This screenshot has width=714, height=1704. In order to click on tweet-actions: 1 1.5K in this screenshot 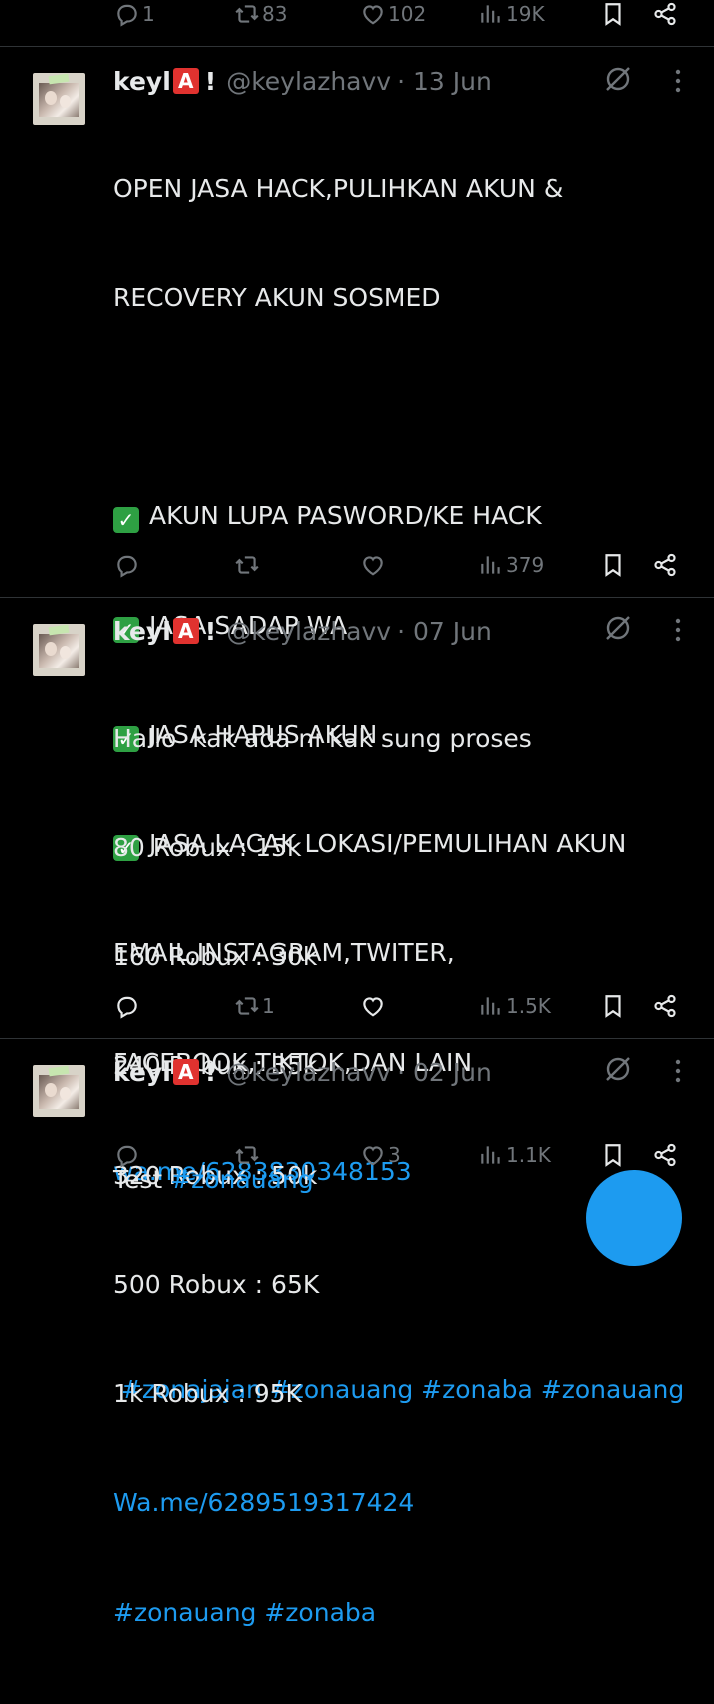, I will do `click(357, 1008)`.